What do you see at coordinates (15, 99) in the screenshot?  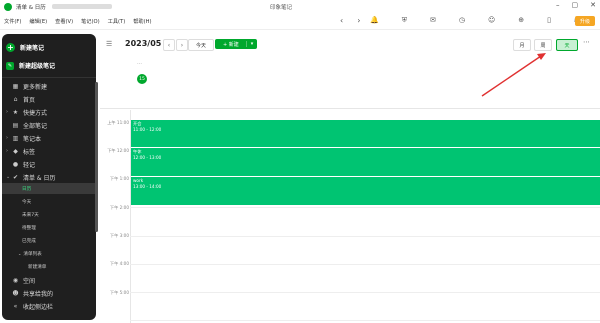 I see `home-icon: ⌂` at bounding box center [15, 99].